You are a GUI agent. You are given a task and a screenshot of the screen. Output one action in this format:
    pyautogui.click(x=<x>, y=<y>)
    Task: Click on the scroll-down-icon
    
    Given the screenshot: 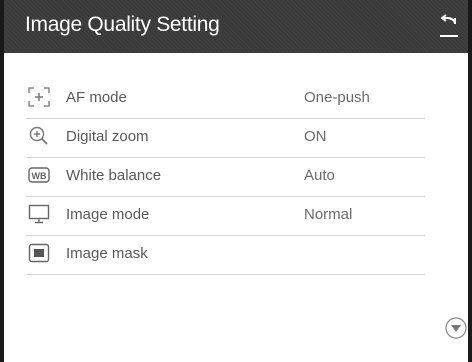 What is the action you would take?
    pyautogui.click(x=456, y=328)
    